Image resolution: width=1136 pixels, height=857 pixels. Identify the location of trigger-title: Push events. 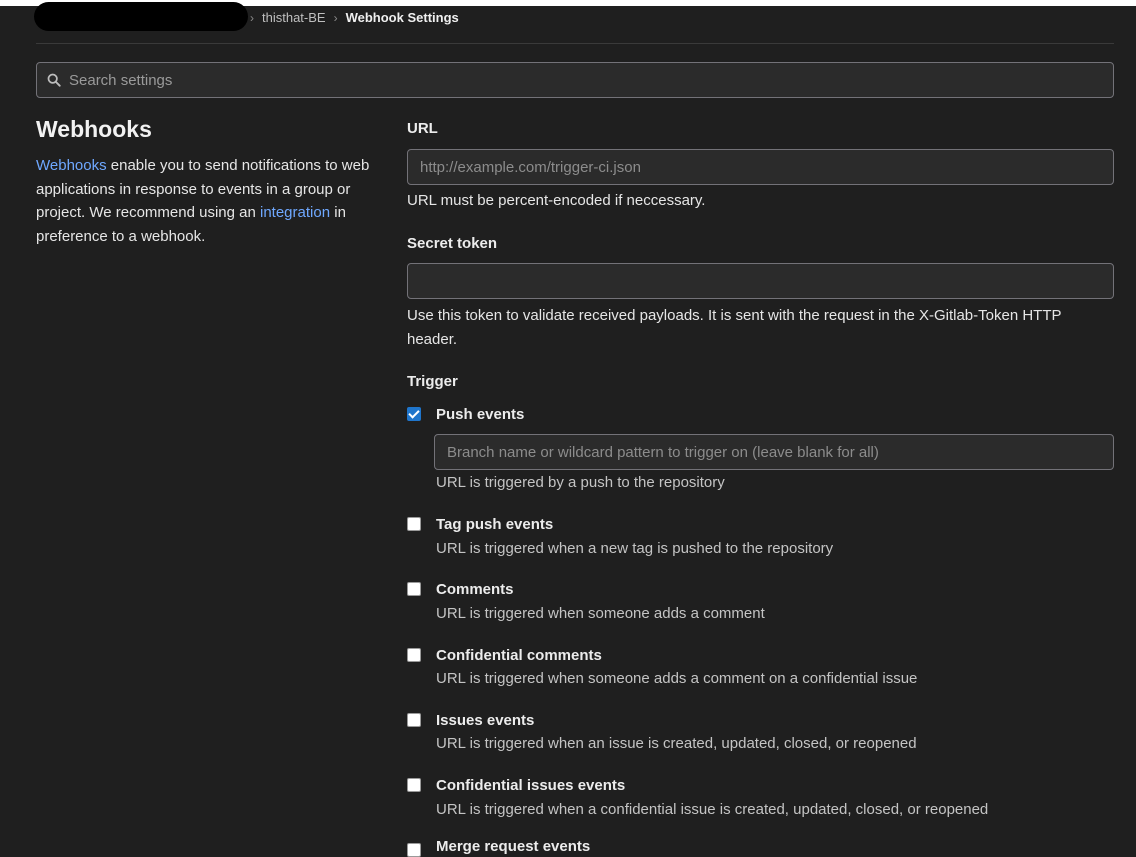
(480, 414).